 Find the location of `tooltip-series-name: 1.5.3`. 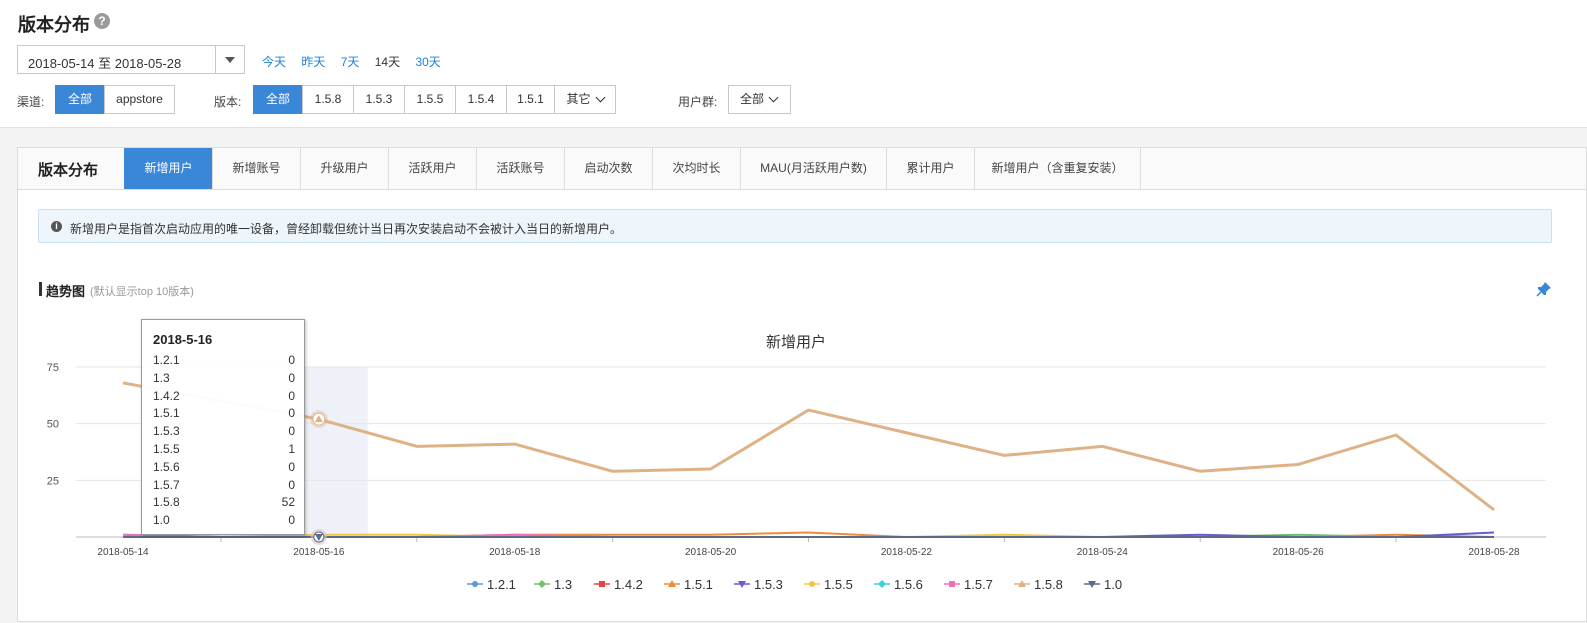

tooltip-series-name: 1.5.3 is located at coordinates (166, 431).